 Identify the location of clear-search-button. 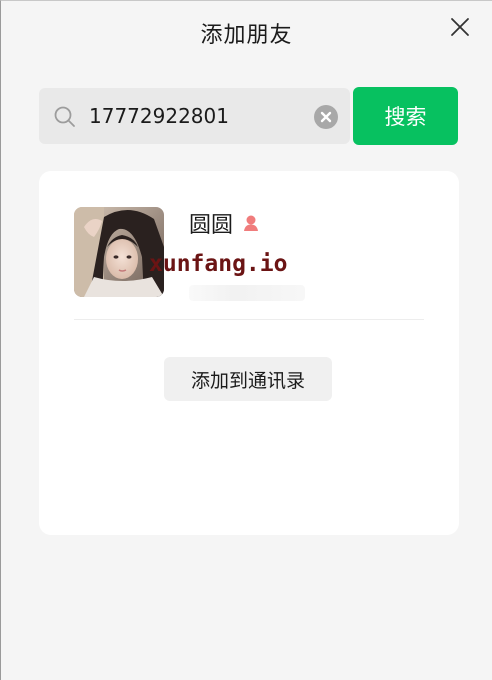
(326, 117).